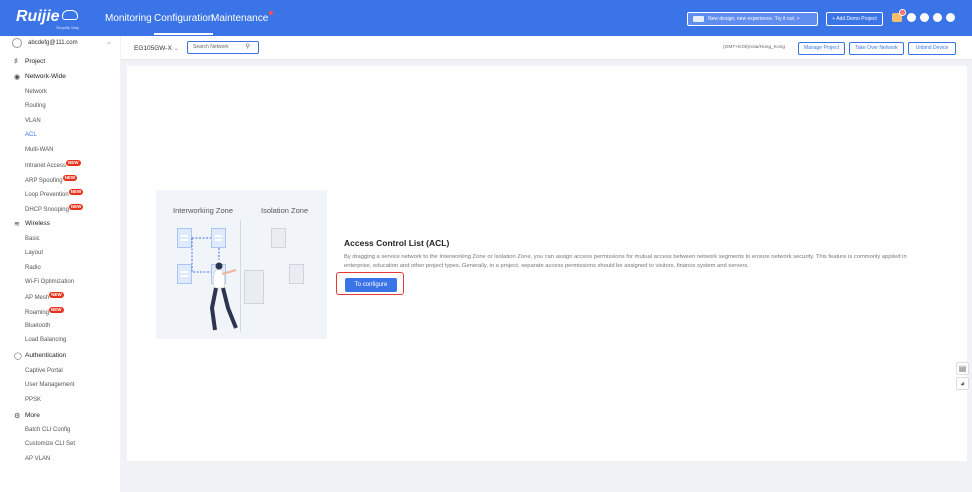 Image resolution: width=972 pixels, height=492 pixels. I want to click on logo-subtitle: Simplify Way, so click(67, 27).